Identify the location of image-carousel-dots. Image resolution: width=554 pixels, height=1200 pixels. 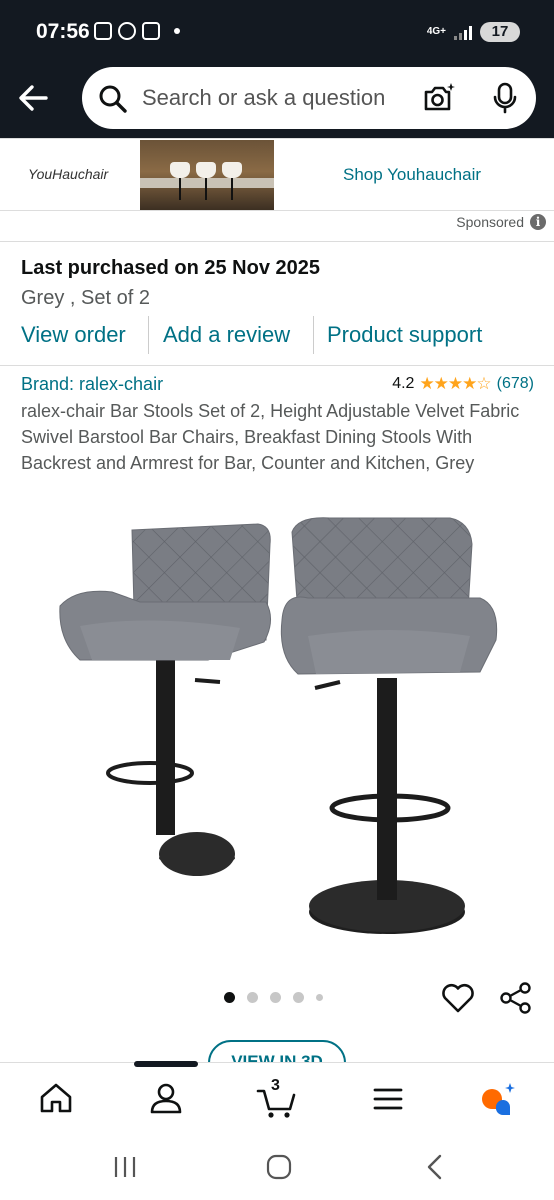
(273, 997).